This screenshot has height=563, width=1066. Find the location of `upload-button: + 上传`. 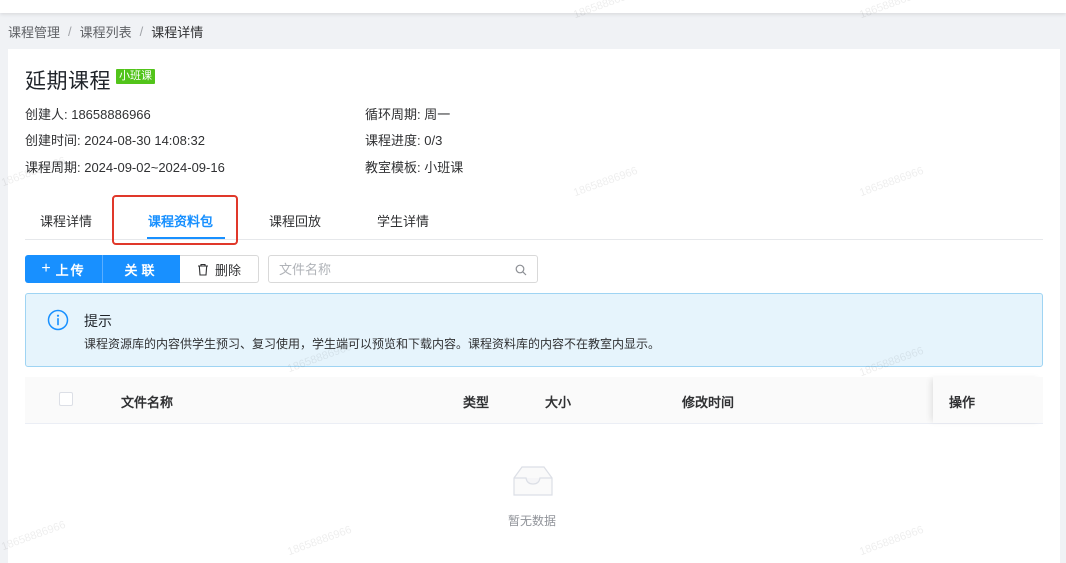

upload-button: + 上传 is located at coordinates (64, 269).